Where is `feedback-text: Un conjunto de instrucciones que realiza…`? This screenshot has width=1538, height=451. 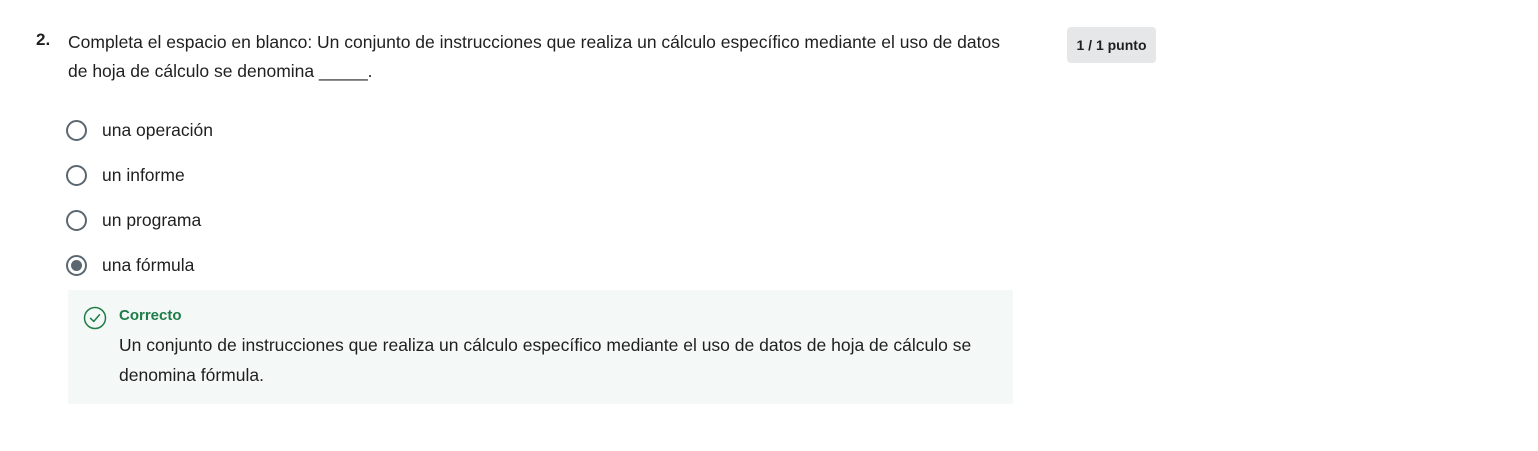
feedback-text: Un conjunto de instrucciones que realiza… is located at coordinates (545, 360).